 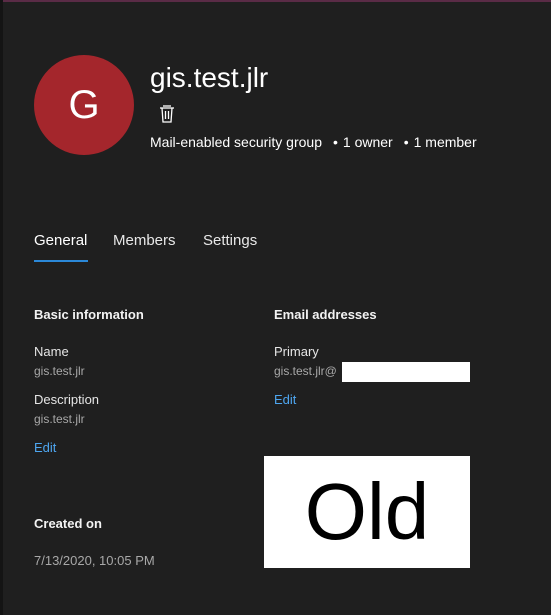 I want to click on created-on-label: Created on, so click(x=68, y=523).